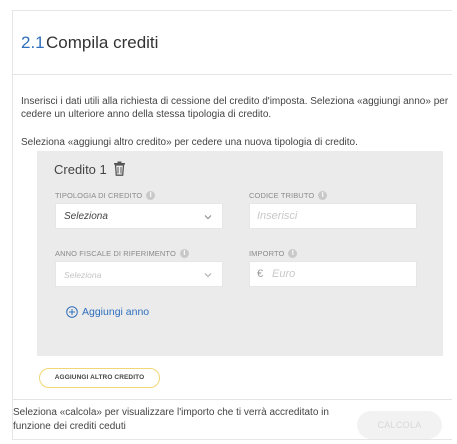  Describe the element at coordinates (115, 253) in the screenshot. I see `anno-fiscale-label-text: ANNO FISCALE DI RIFERIMENTO` at that location.